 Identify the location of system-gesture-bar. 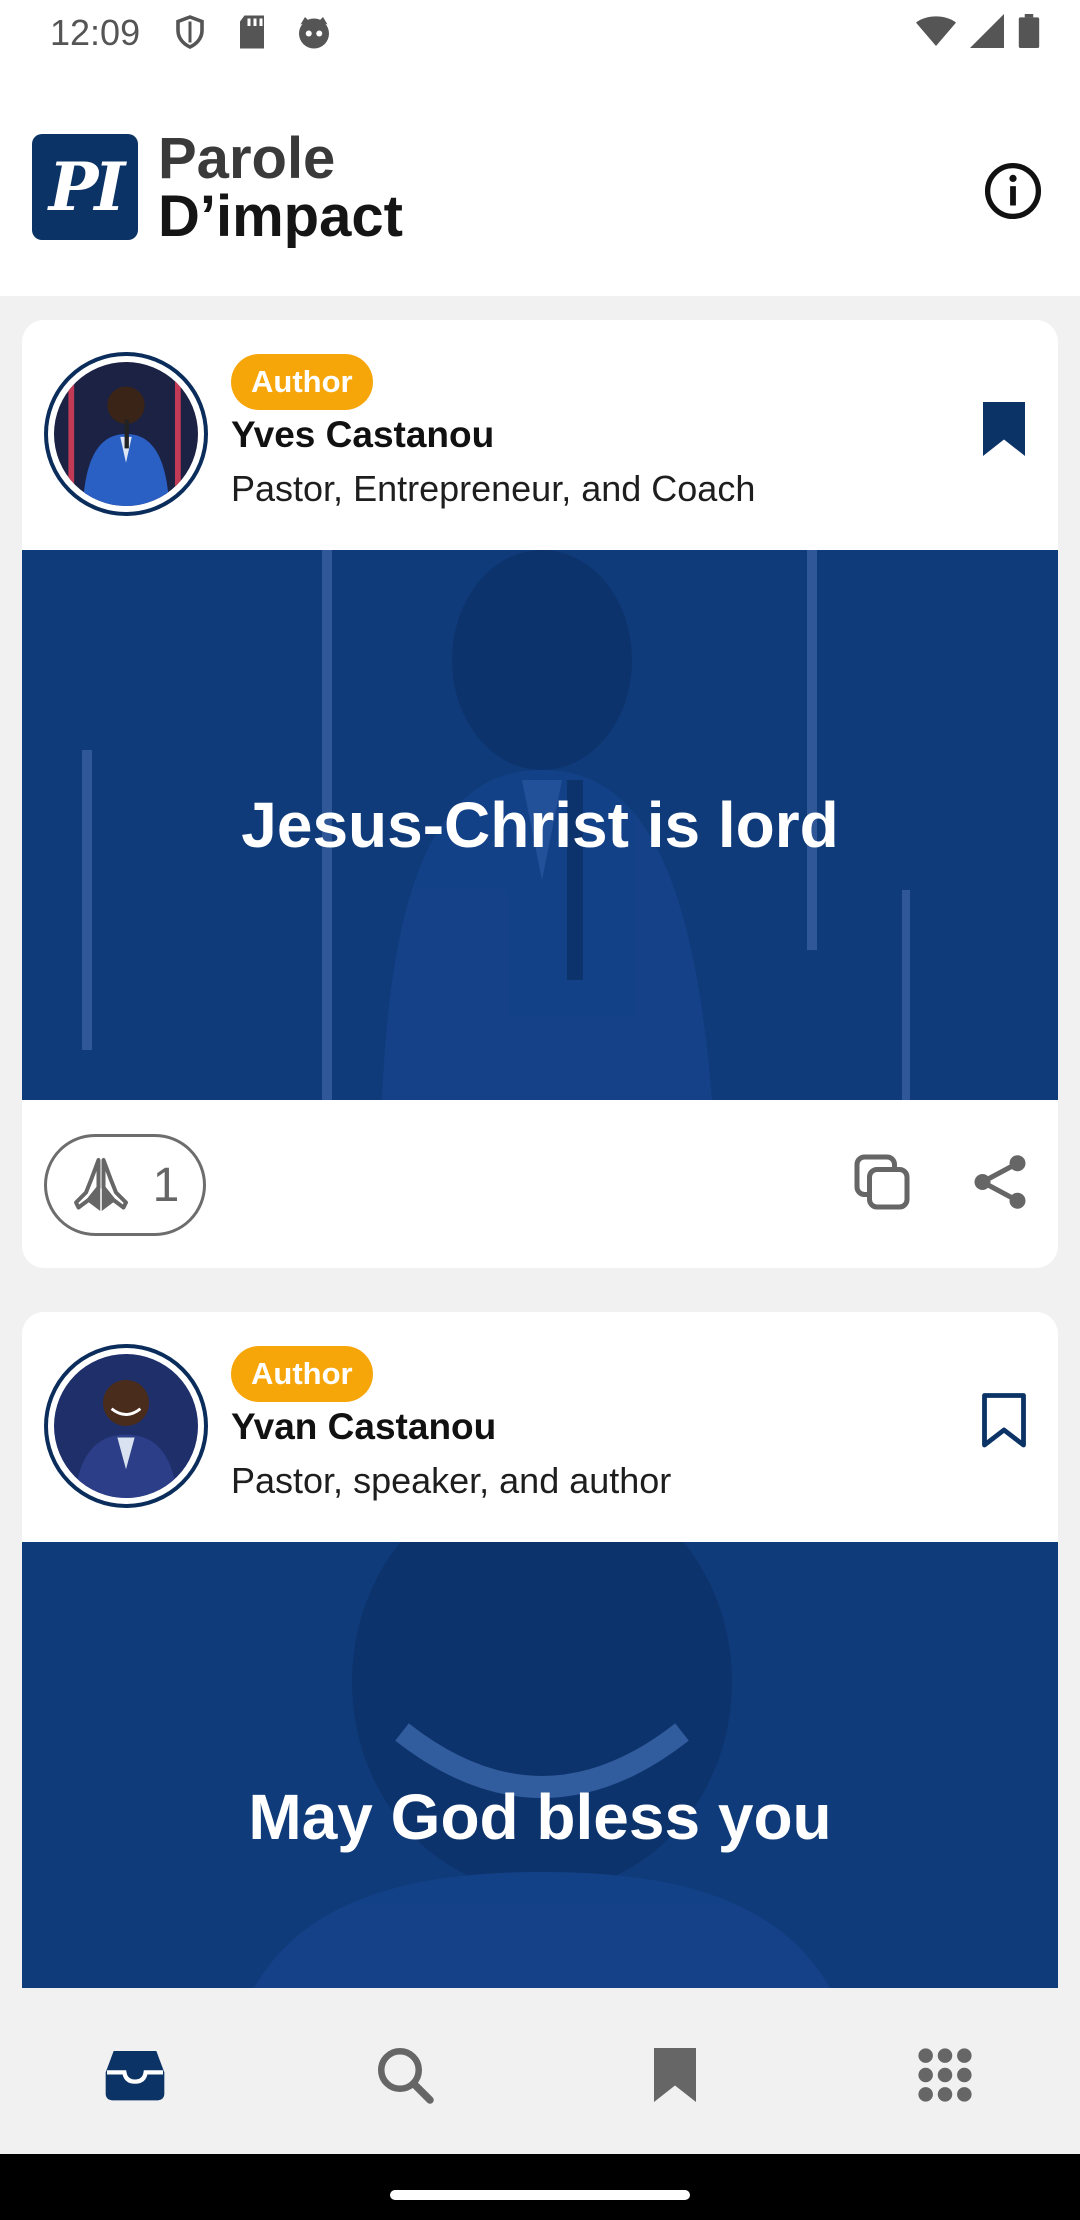
(540, 2187).